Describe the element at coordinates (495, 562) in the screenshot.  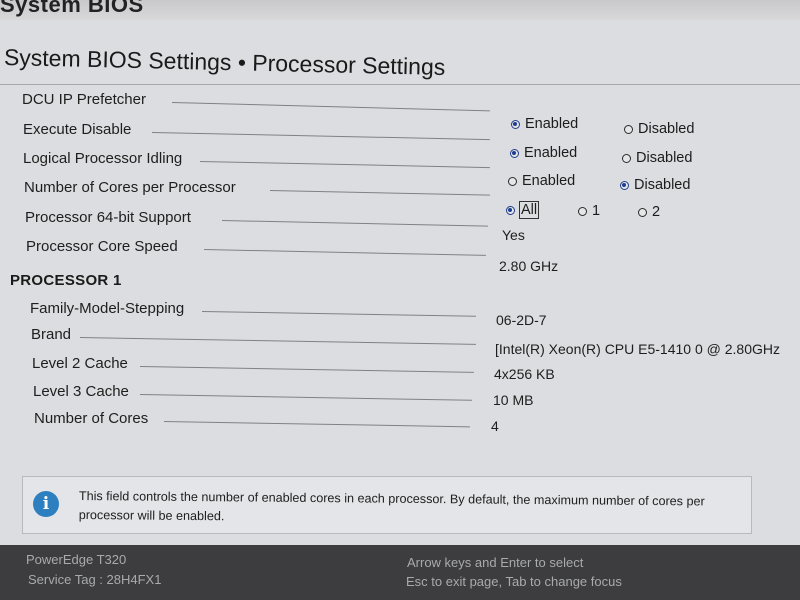
I see `footer-hint-navigation: Arrow keys and Enter to select` at that location.